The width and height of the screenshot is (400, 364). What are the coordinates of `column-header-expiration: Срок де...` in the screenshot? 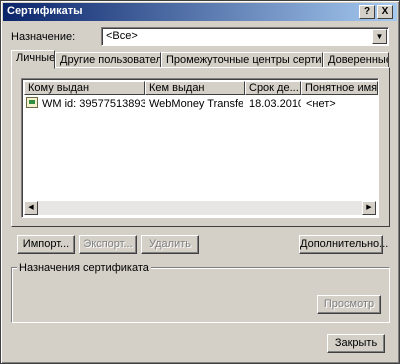 It's located at (273, 88).